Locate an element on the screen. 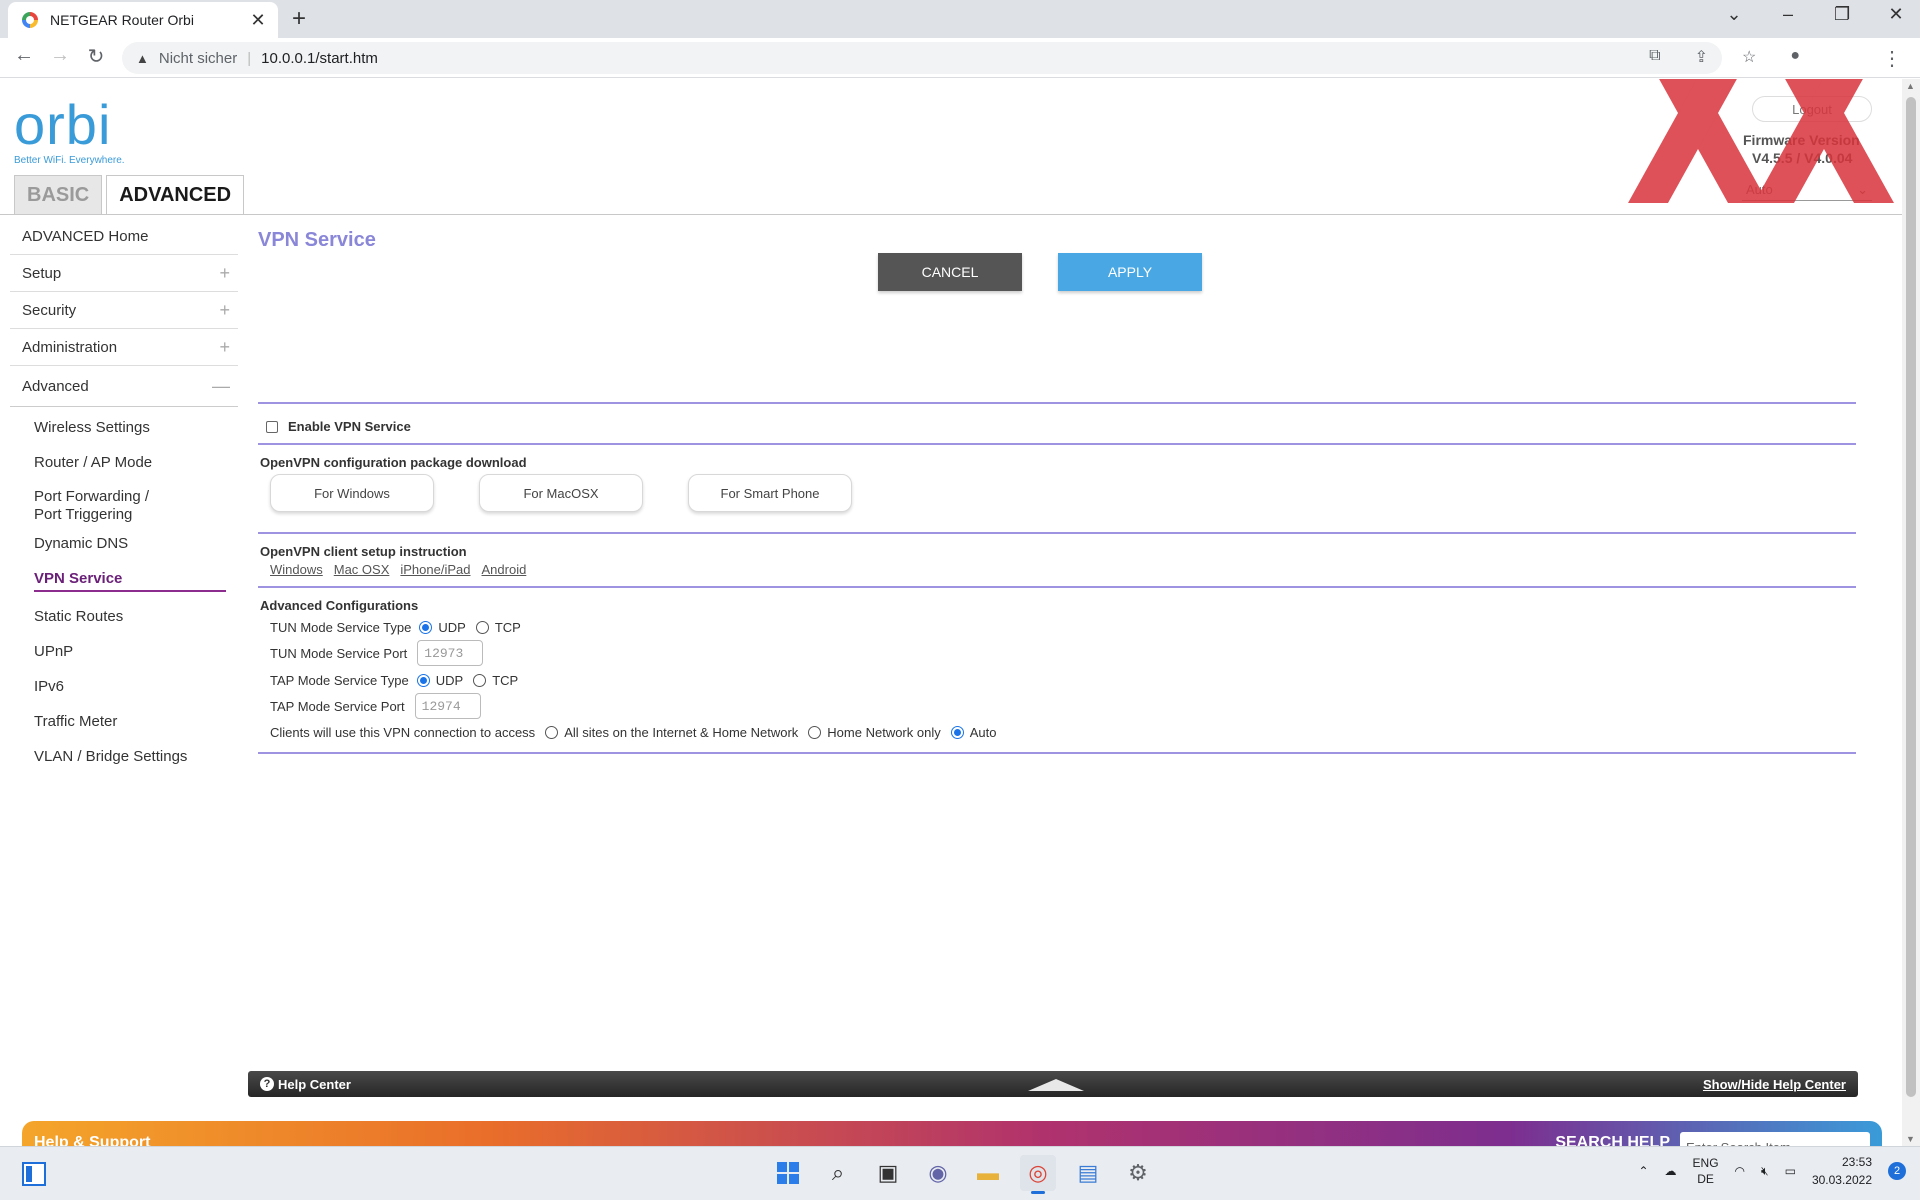 The width and height of the screenshot is (1920, 1200). system-tray: ⌃ ☁ ENG DE ◠ 🔇︎ ▭ 23:53 30.03.2022 2 is located at coordinates (1772, 1171).